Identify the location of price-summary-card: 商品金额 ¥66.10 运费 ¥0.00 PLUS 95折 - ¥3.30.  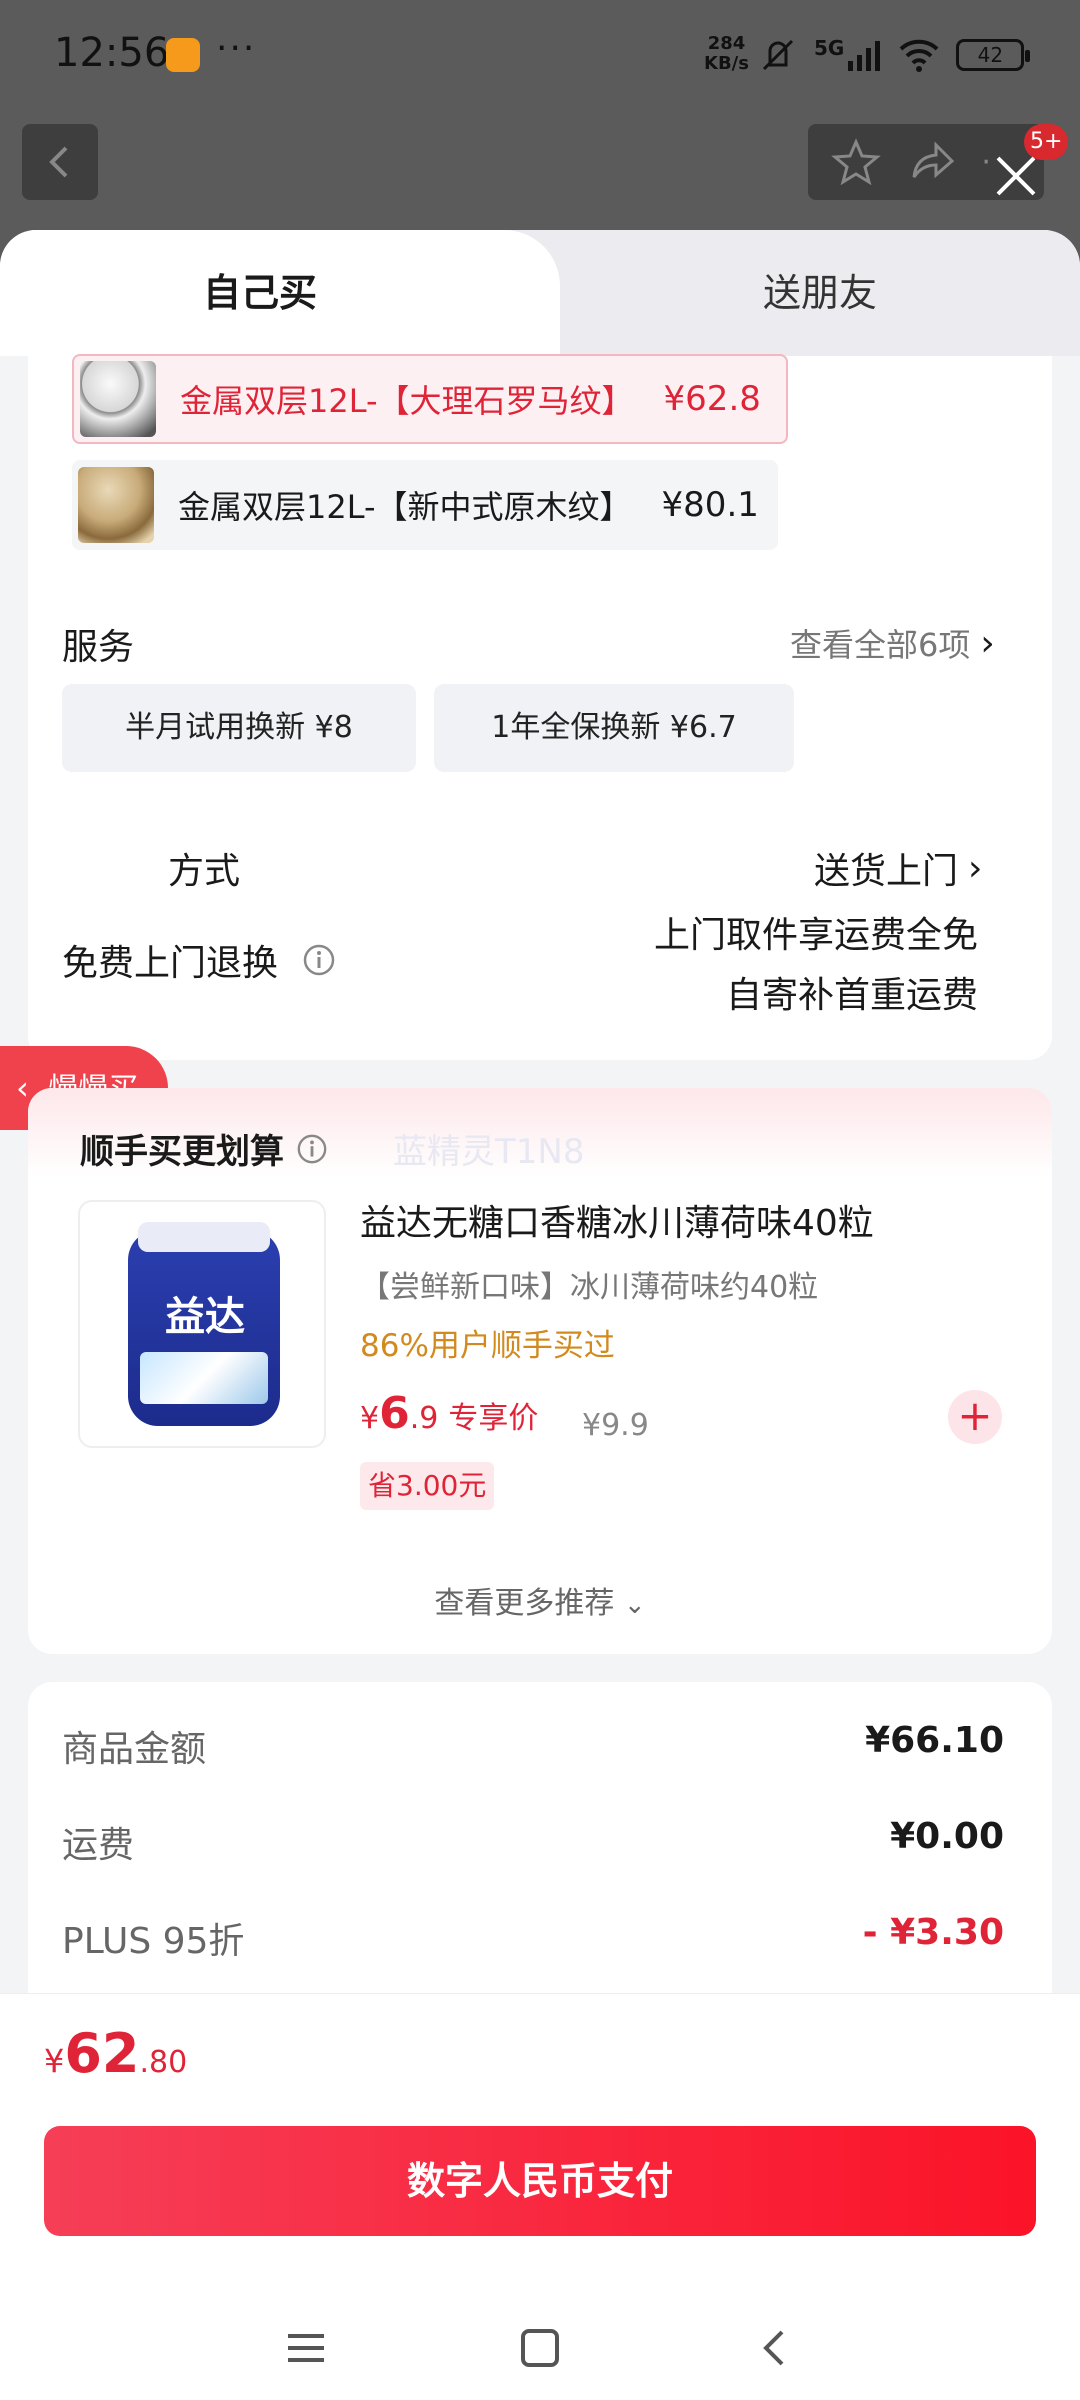
(540, 1852).